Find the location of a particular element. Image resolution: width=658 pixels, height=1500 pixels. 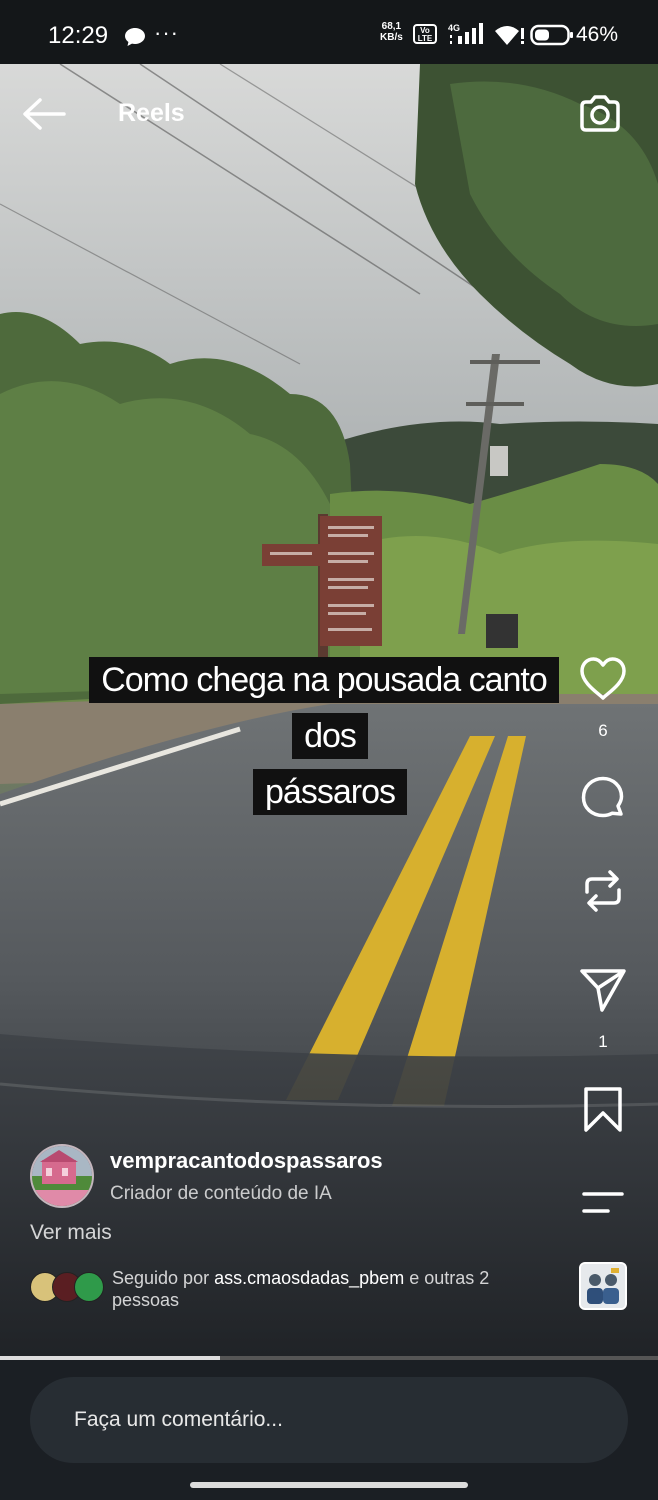

author-username: vempracantodospassaros is located at coordinates (246, 1161).